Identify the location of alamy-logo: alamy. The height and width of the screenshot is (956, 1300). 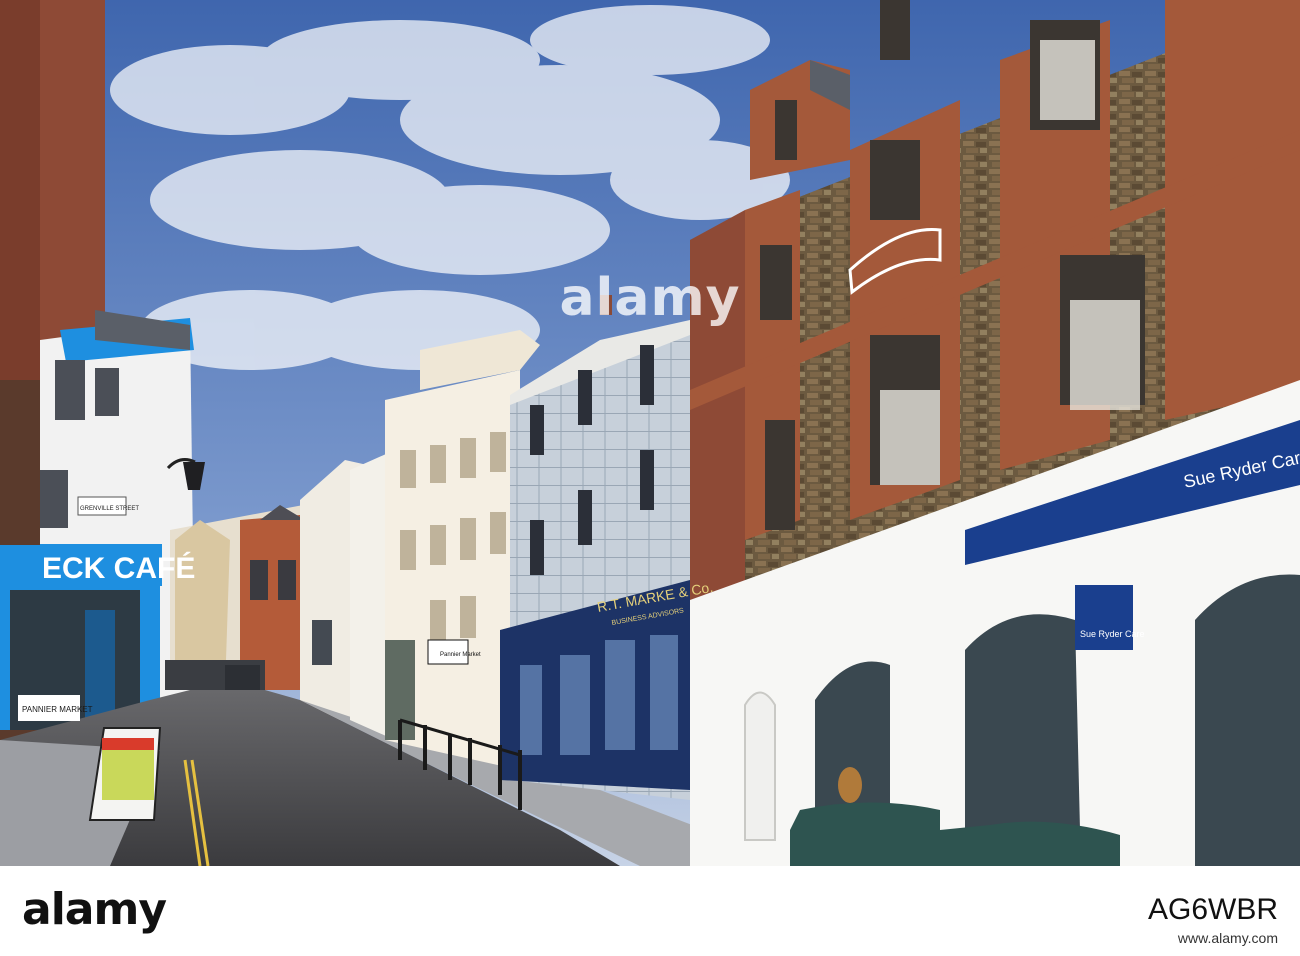
(94, 909).